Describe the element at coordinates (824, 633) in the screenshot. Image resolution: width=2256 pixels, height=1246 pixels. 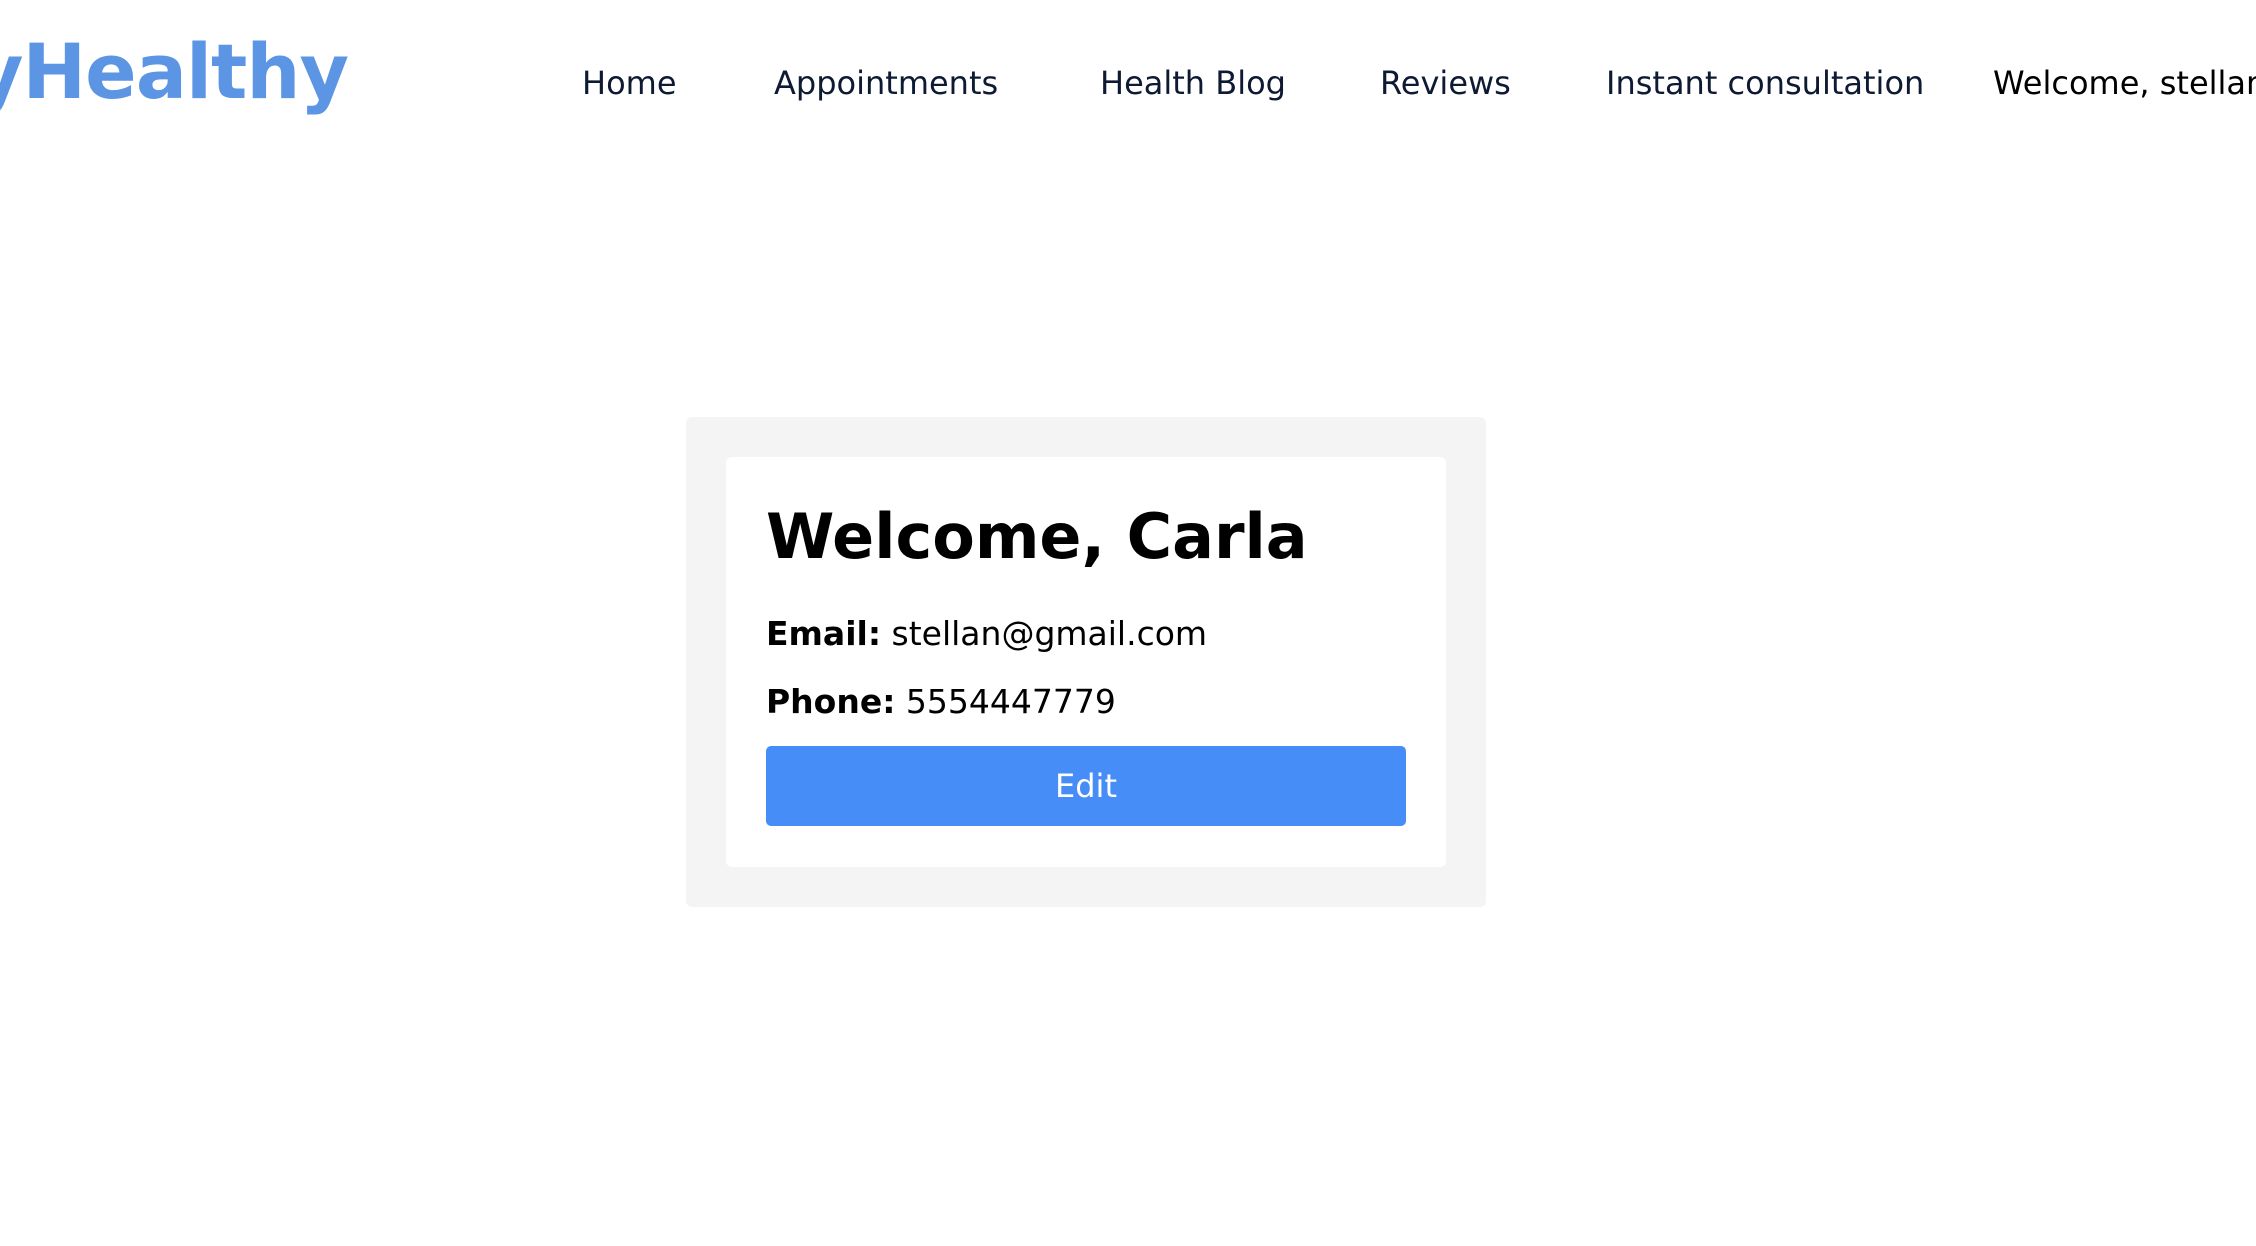
I see `email-label: Email:` at that location.